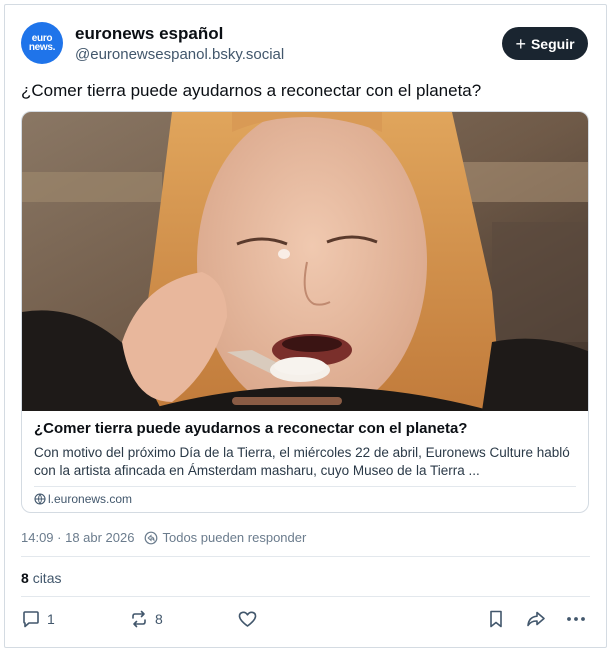 This screenshot has height=654, width=615. I want to click on globe-icon, so click(40, 499).